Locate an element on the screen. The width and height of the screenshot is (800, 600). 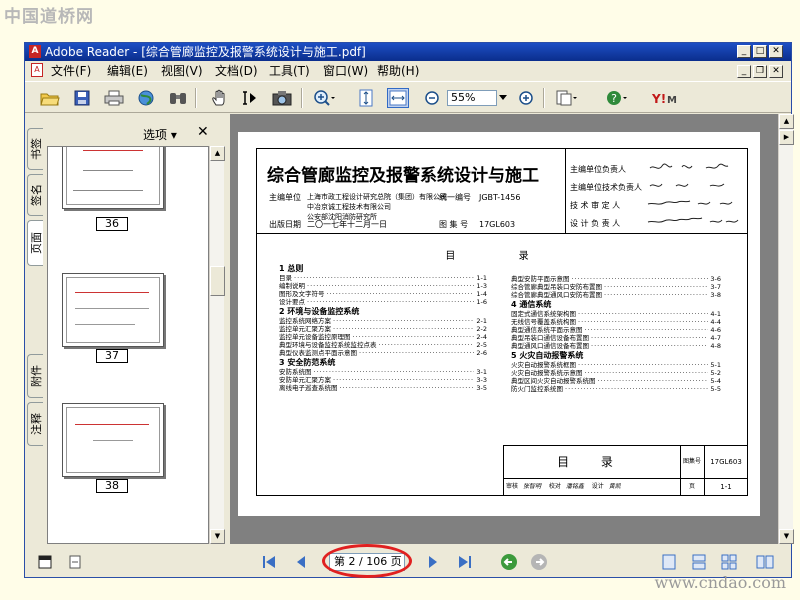
single-page-view-icon is located at coordinates (45, 562).